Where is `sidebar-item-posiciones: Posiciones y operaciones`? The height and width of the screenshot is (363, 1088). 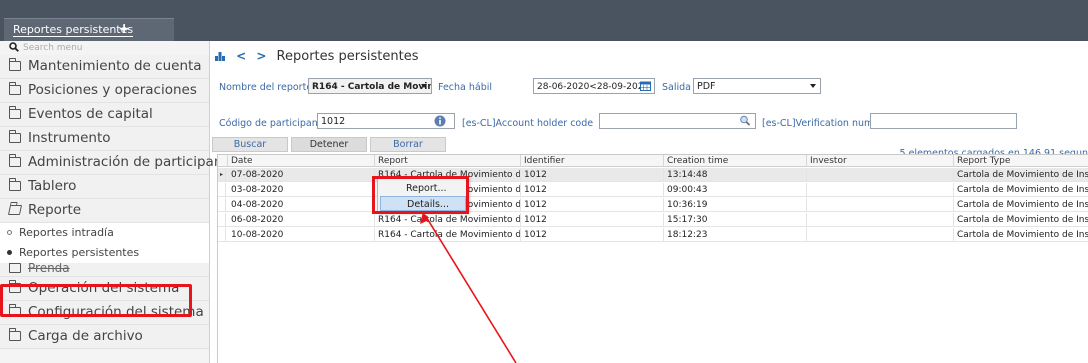 sidebar-item-posiciones: Posiciones y operaciones is located at coordinates (104, 91).